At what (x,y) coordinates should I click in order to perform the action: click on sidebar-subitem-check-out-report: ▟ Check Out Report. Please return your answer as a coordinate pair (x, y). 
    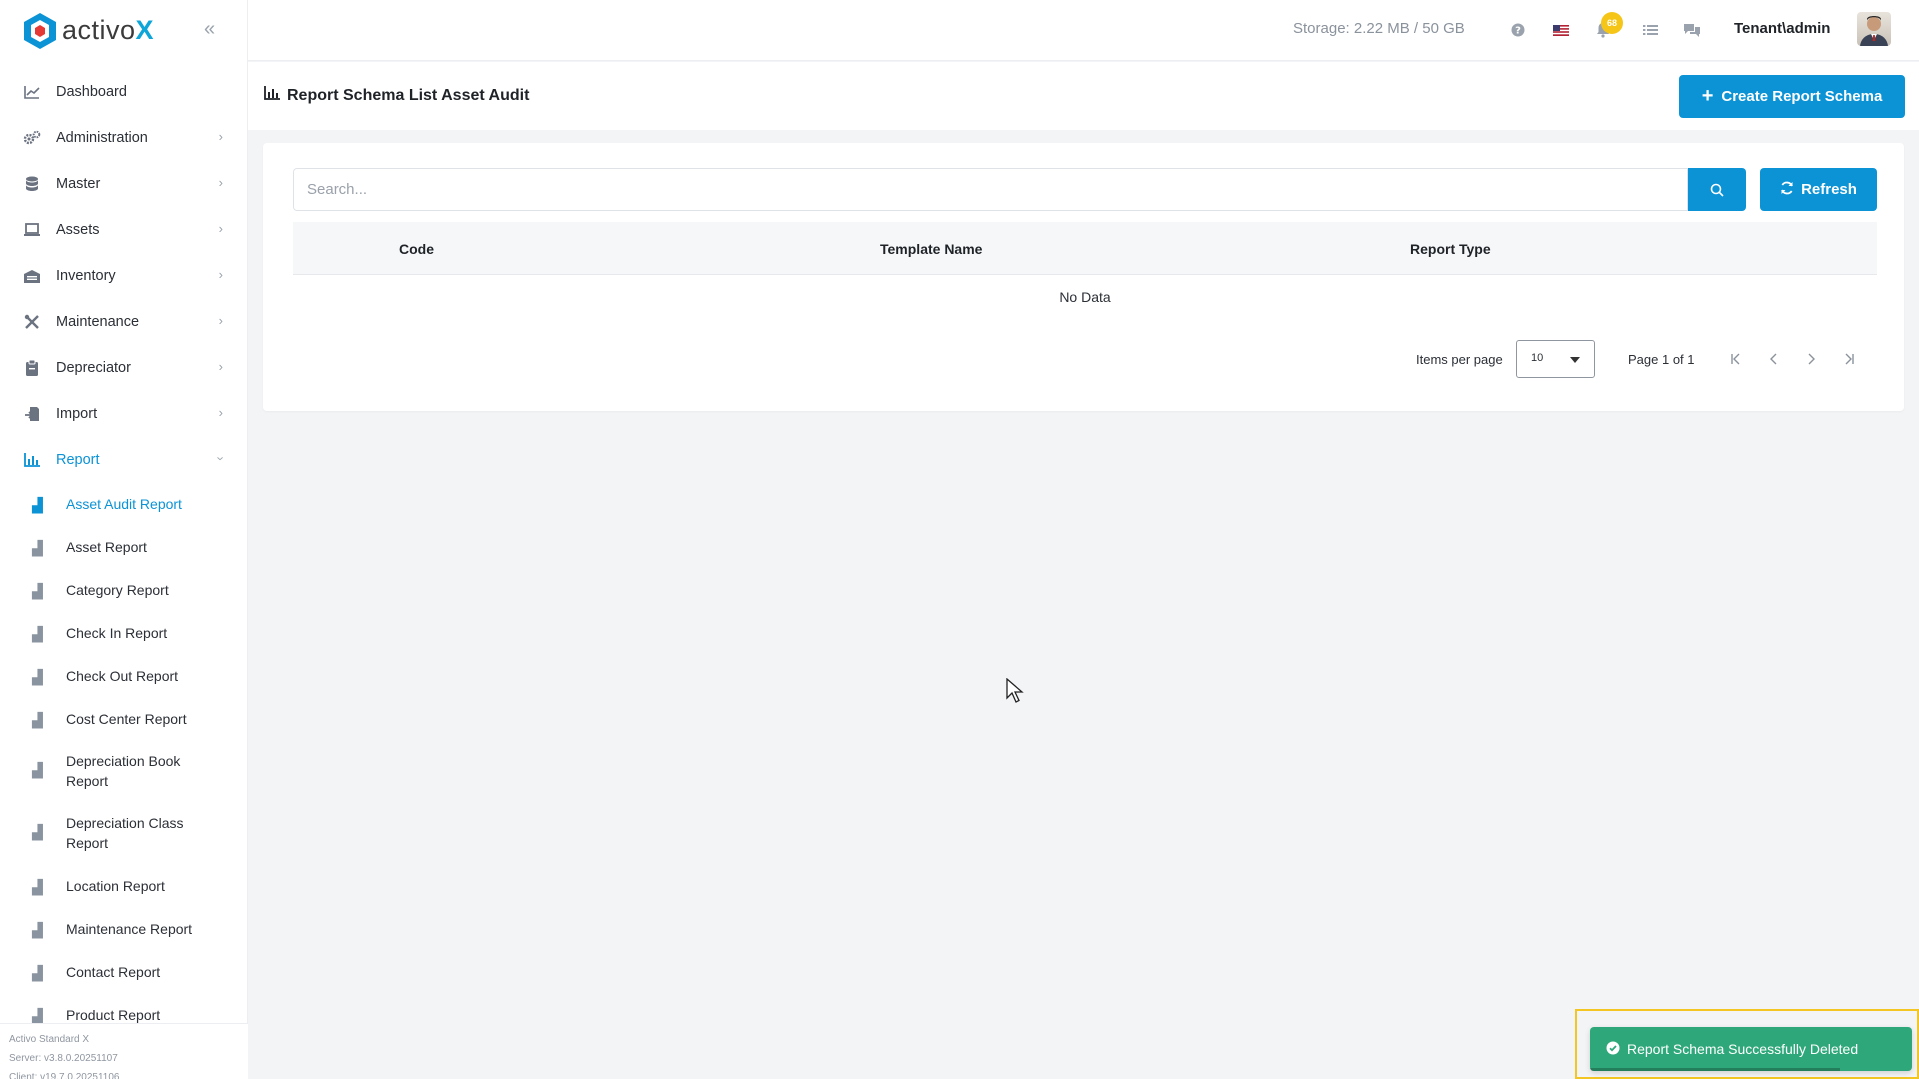
    Looking at the image, I should click on (123, 676).